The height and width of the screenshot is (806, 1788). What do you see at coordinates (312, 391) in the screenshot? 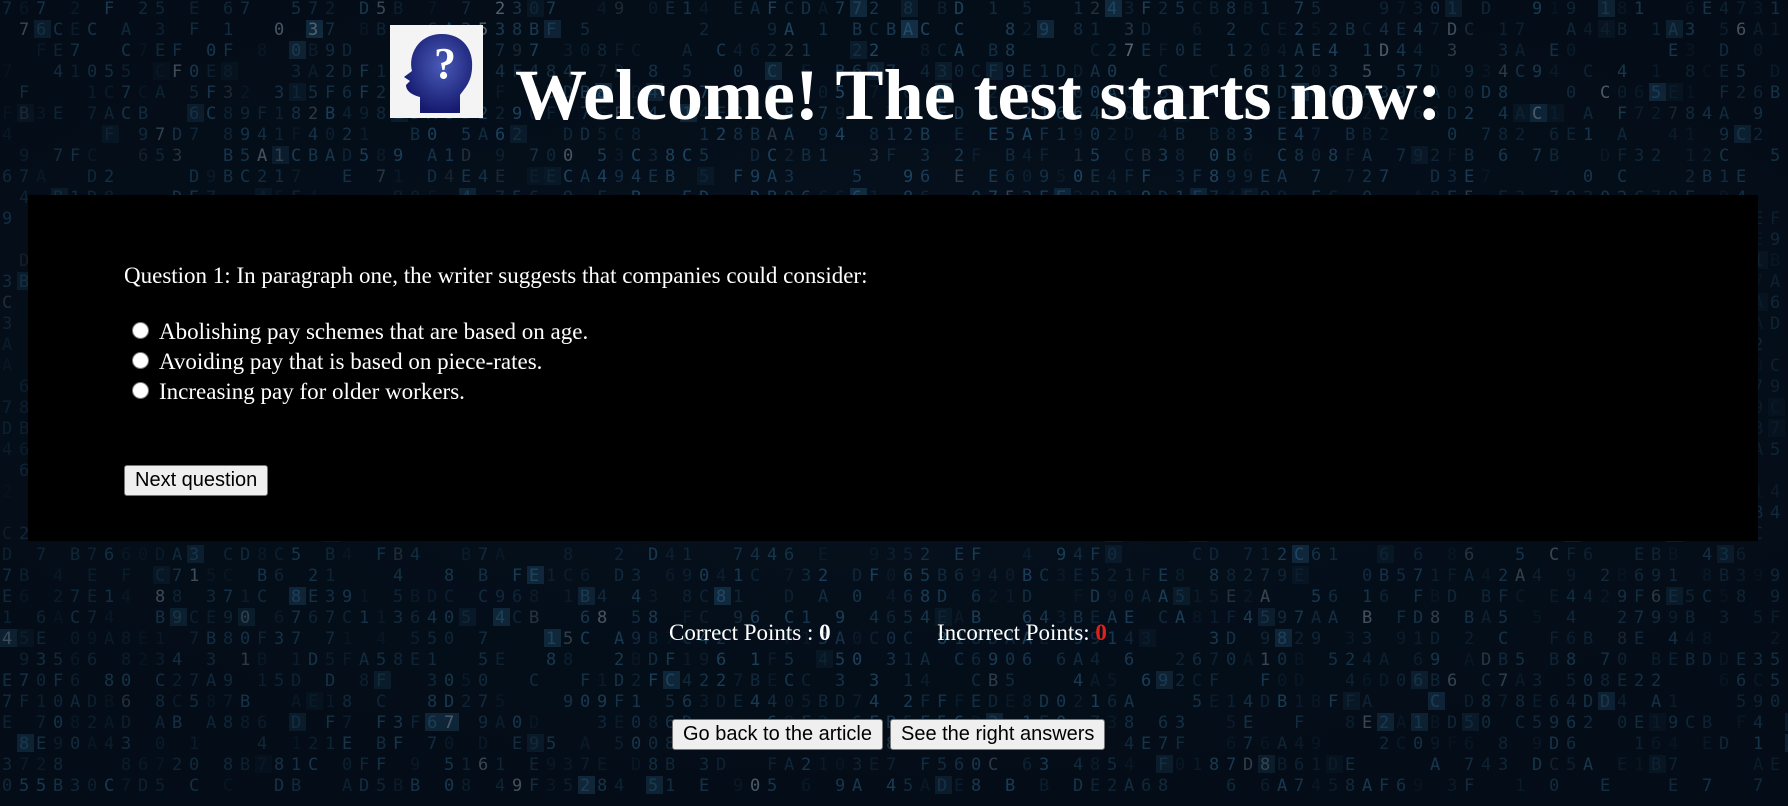
I see `answer-label: Increasing pay for older workers.` at bounding box center [312, 391].